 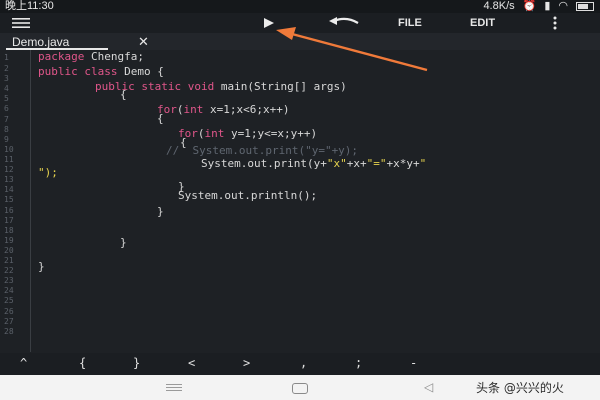 What do you see at coordinates (9, 280) in the screenshot?
I see `line-number: 23` at bounding box center [9, 280].